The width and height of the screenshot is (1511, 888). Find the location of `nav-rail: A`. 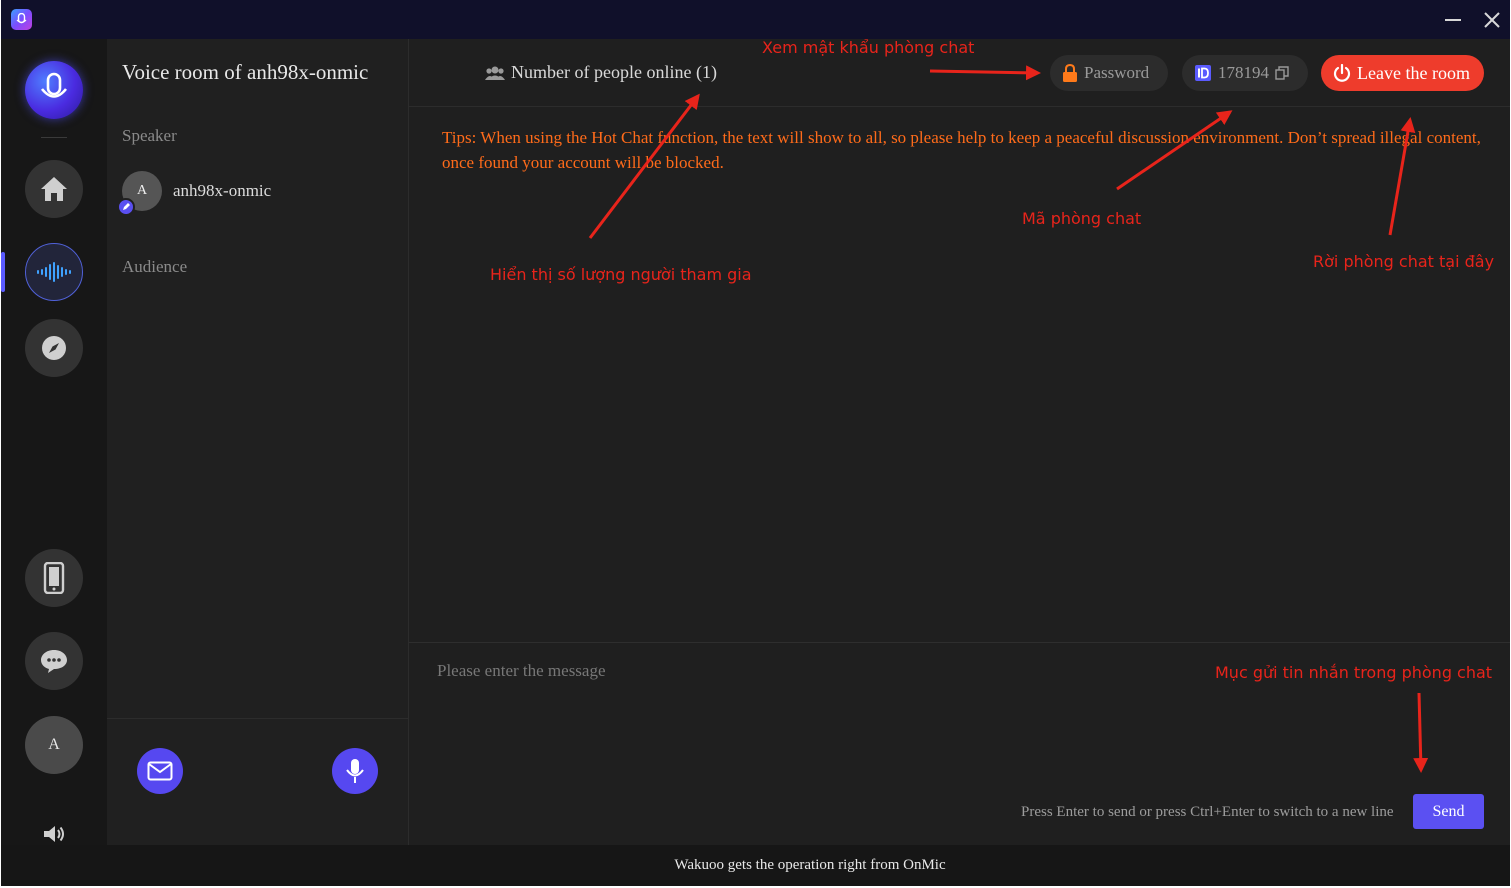

nav-rail: A is located at coordinates (54, 442).